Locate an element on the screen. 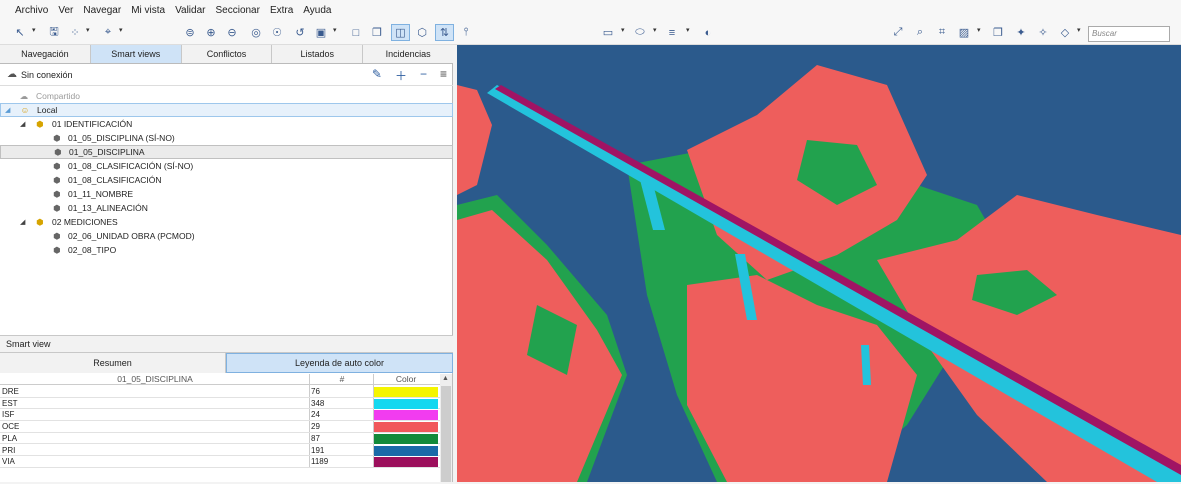  minus-icon: − is located at coordinates (423, 75).